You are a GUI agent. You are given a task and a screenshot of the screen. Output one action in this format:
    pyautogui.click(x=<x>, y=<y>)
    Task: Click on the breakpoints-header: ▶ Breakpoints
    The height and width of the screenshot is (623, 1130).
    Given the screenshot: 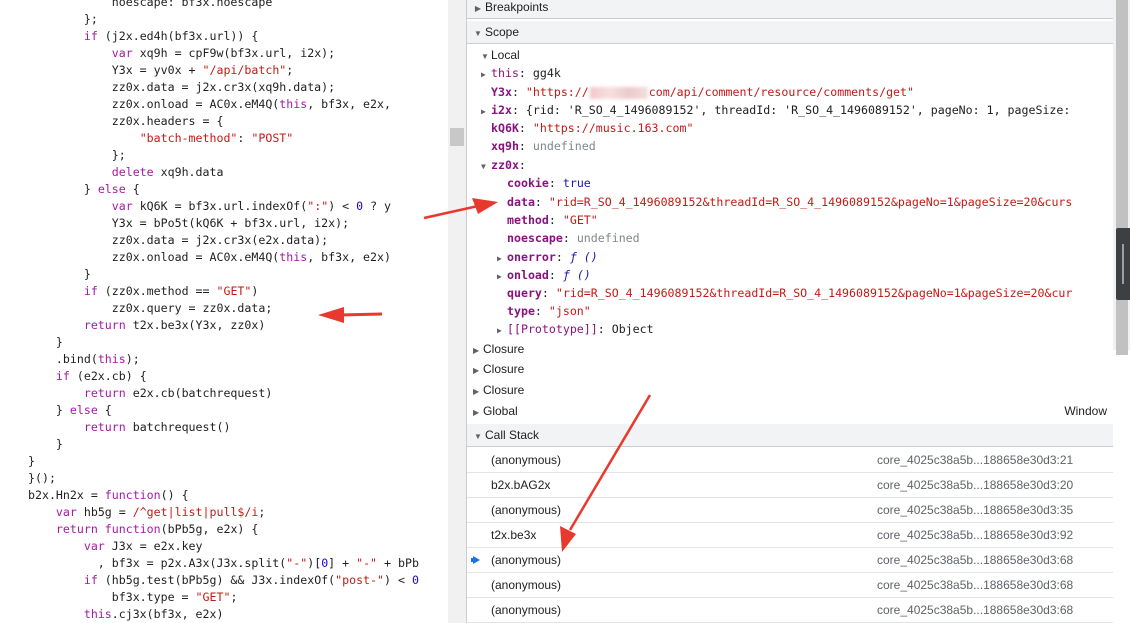 What is the action you would take?
    pyautogui.click(x=790, y=9)
    